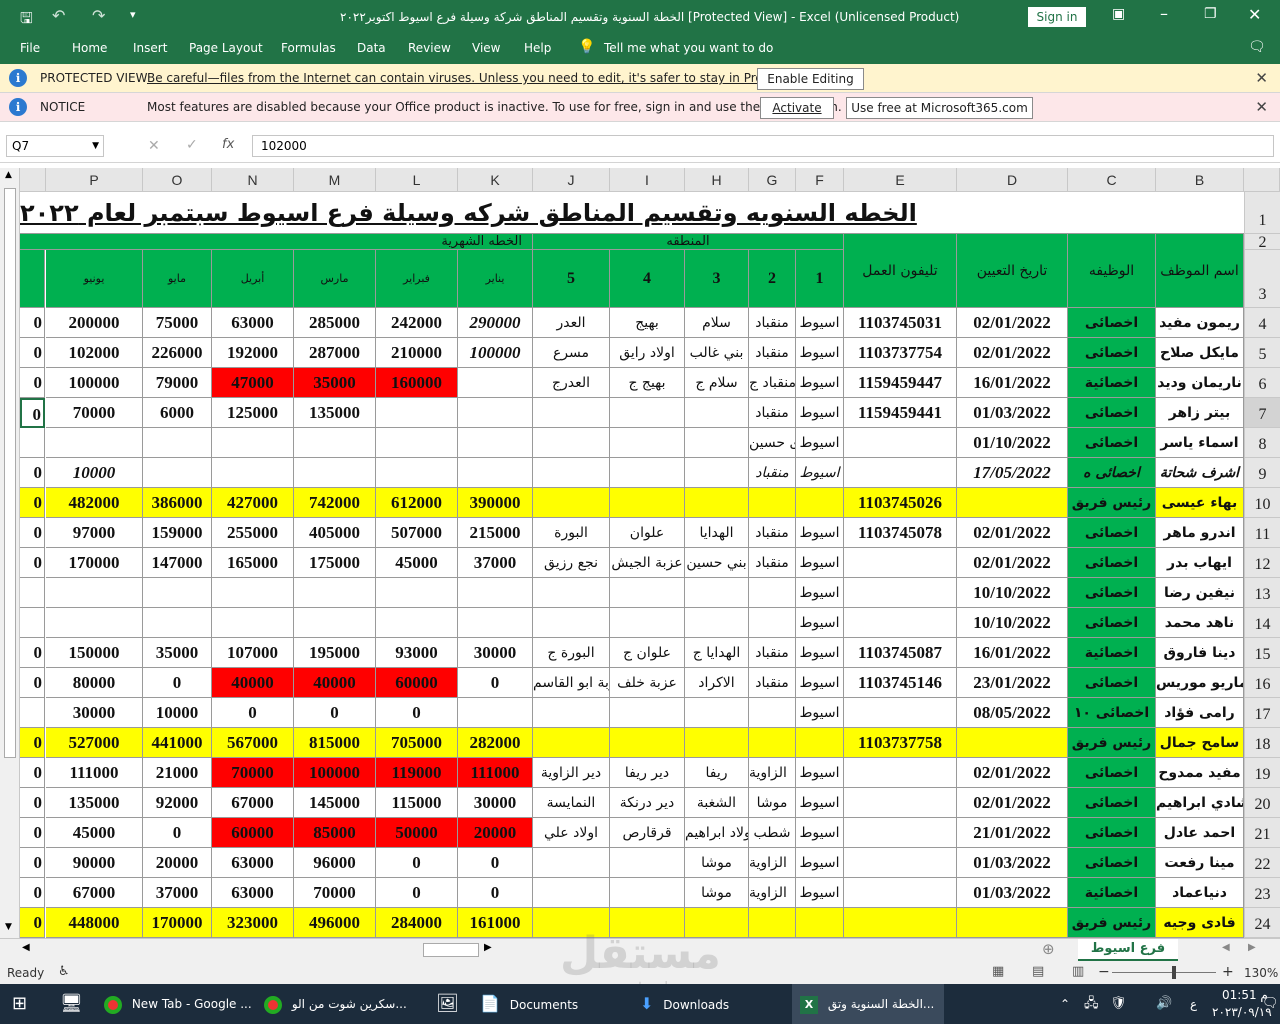 This screenshot has width=1280, height=1024. I want to click on cell-d-date, so click(1012, 743).